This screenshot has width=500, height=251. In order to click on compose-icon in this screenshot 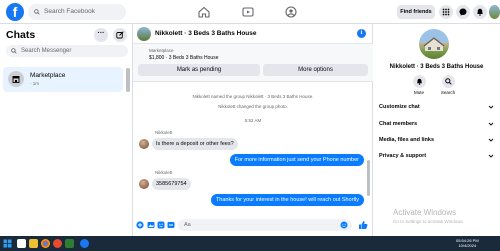, I will do `click(120, 35)`.